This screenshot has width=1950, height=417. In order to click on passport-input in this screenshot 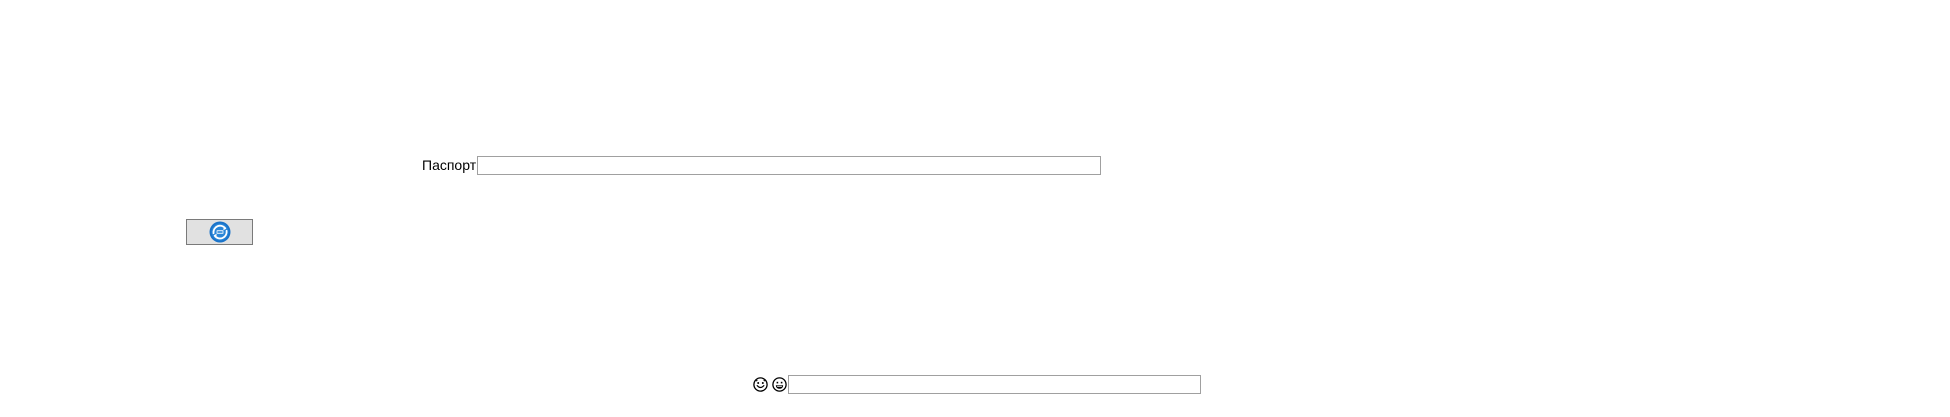, I will do `click(789, 165)`.